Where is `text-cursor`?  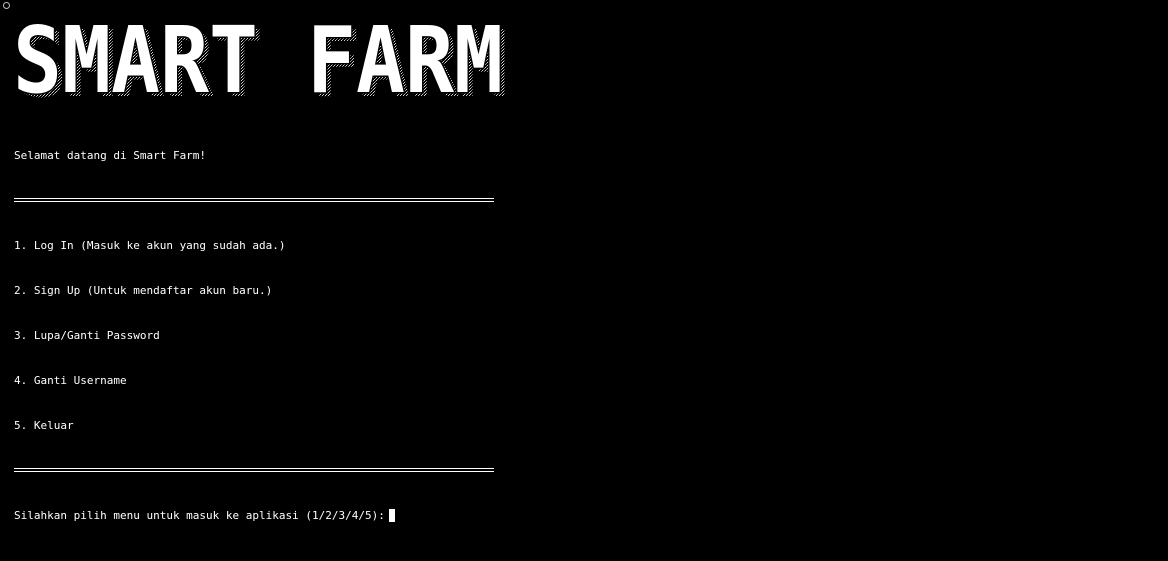
text-cursor is located at coordinates (391, 515).